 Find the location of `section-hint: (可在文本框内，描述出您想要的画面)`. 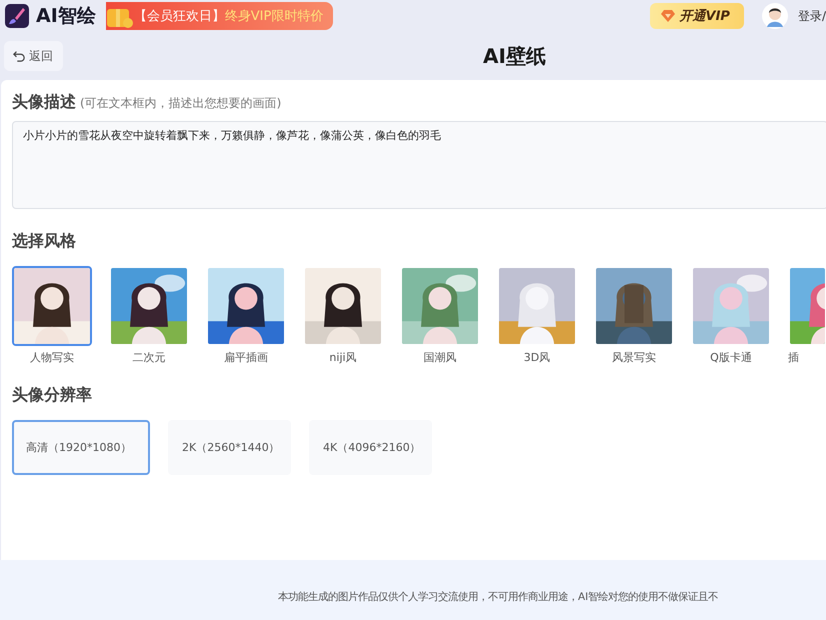

section-hint: (可在文本框内，描述出您想要的画面) is located at coordinates (181, 103).